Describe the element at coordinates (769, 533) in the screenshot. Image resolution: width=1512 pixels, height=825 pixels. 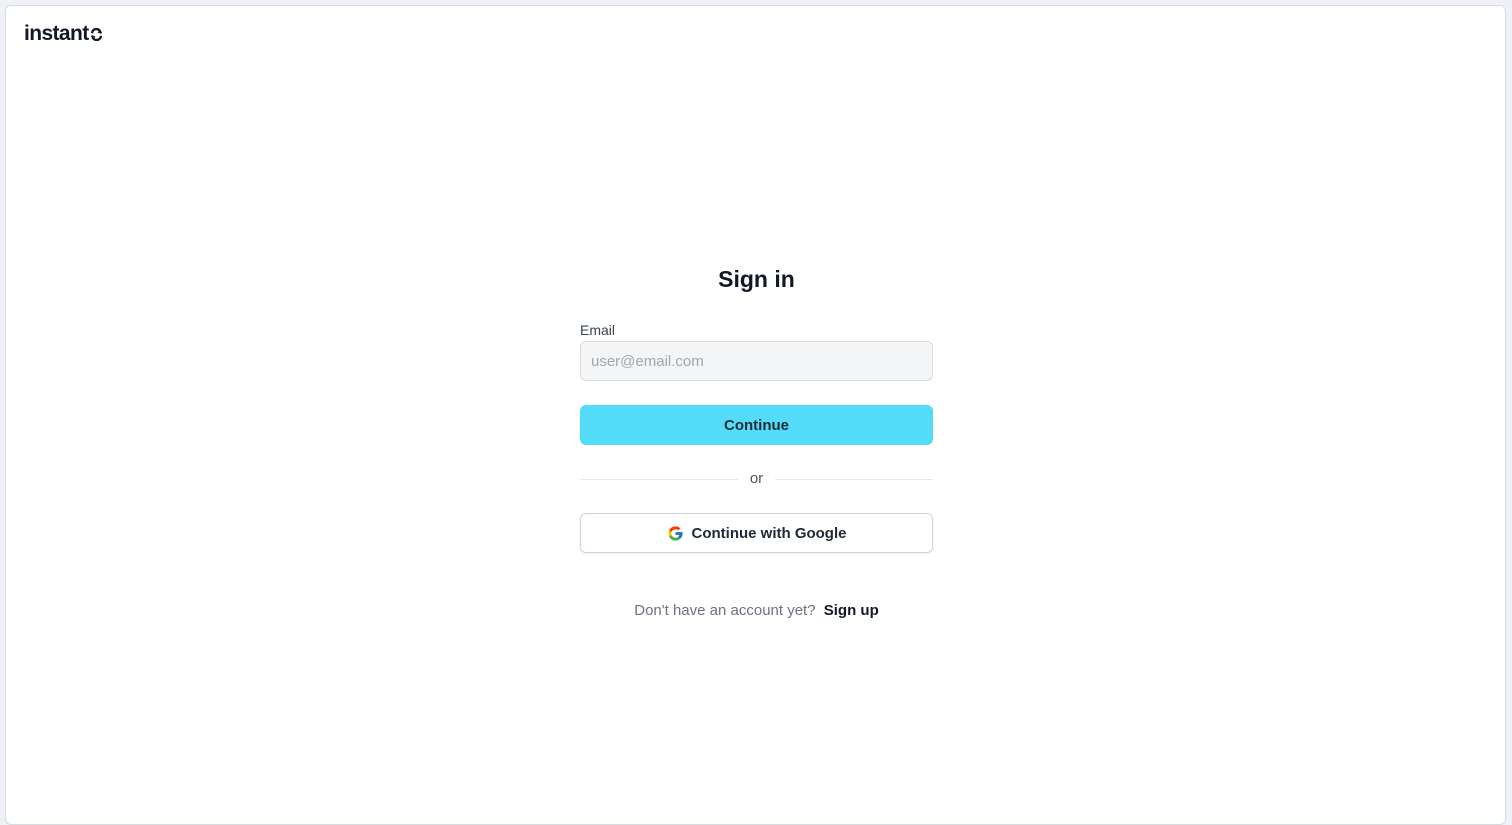
I see `google-button-label: Continue with Google` at that location.